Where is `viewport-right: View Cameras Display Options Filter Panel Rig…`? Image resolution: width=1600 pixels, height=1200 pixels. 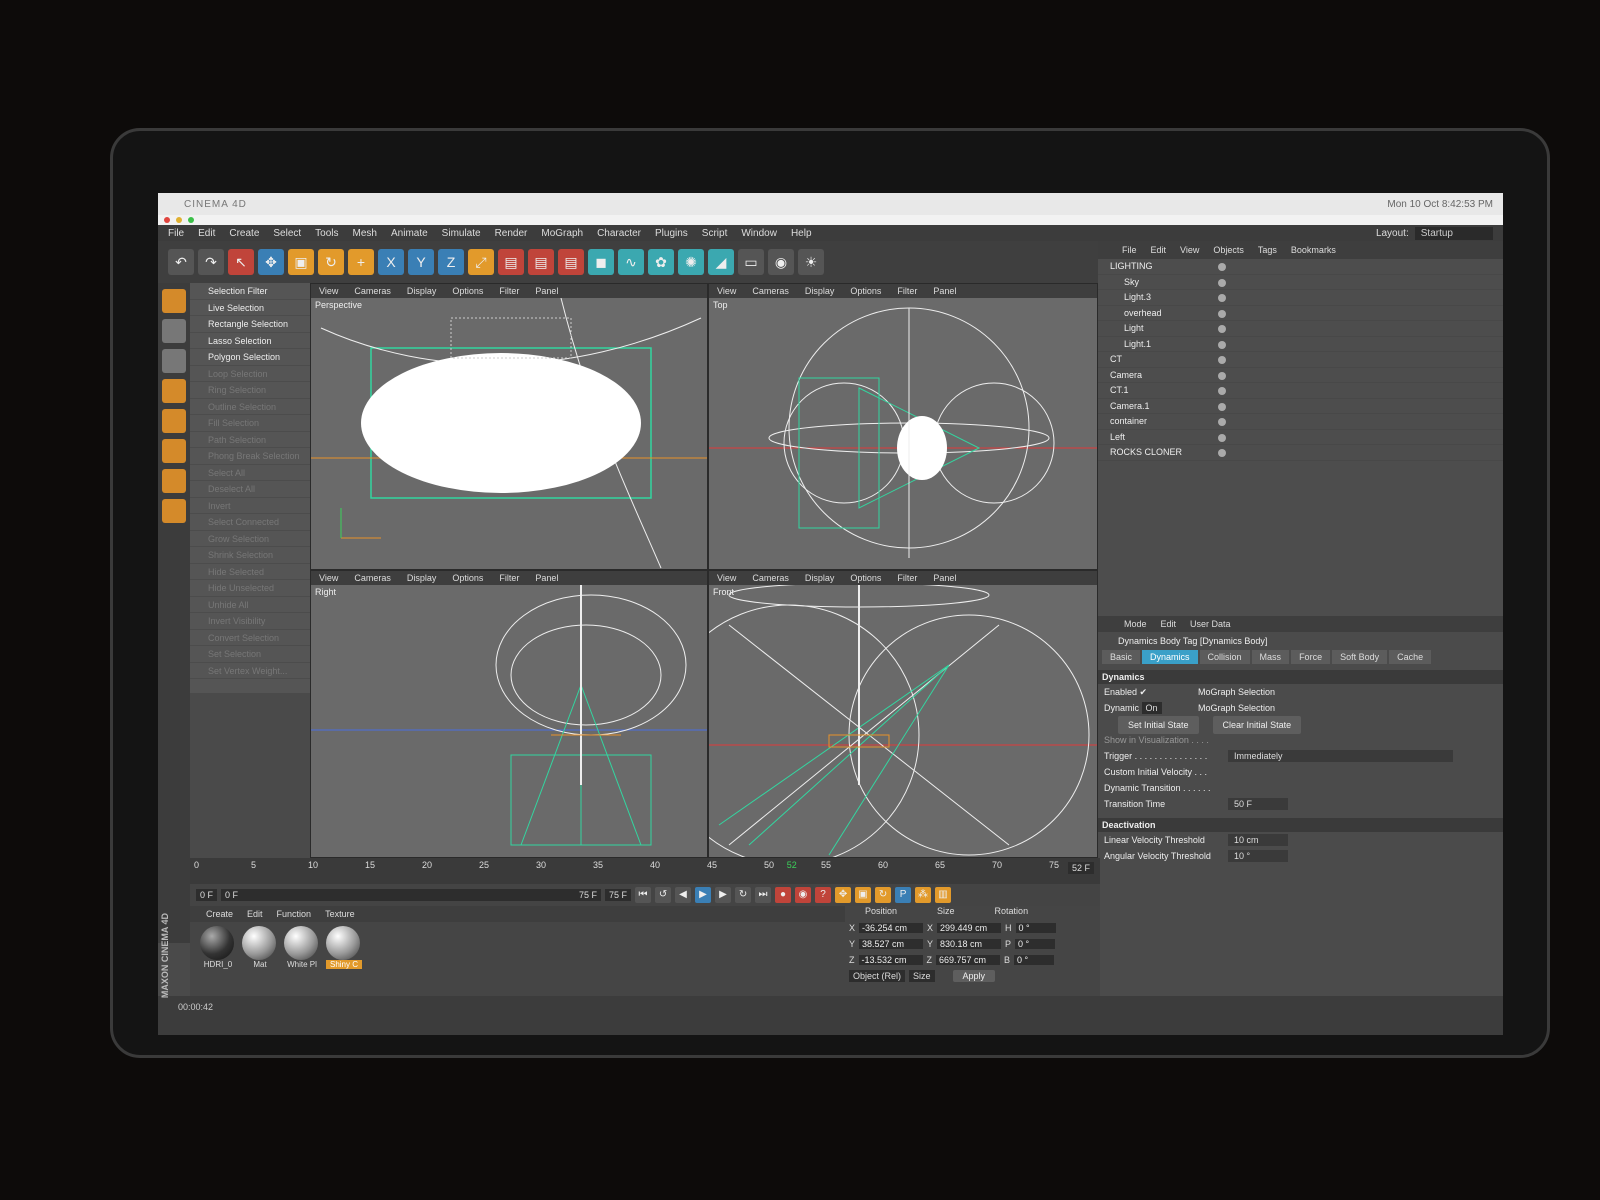 viewport-right: View Cameras Display Options Filter Panel Rig… is located at coordinates (509, 714).